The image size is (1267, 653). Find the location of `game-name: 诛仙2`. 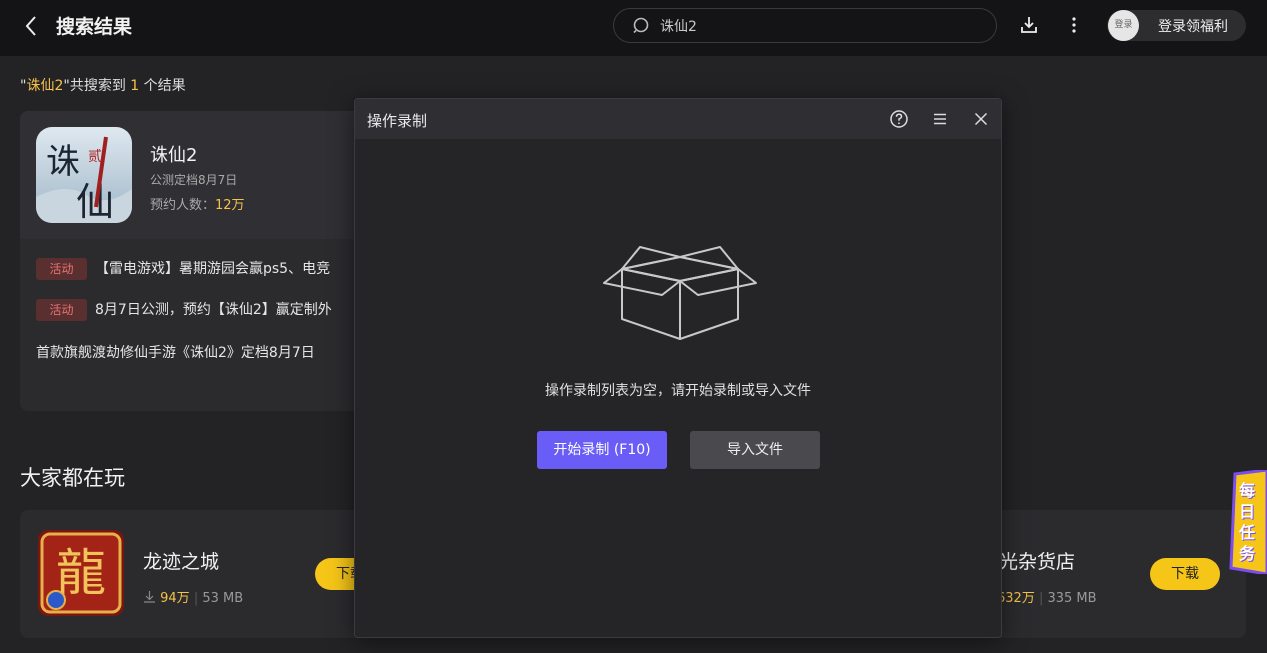

game-name: 诛仙2 is located at coordinates (173, 154).